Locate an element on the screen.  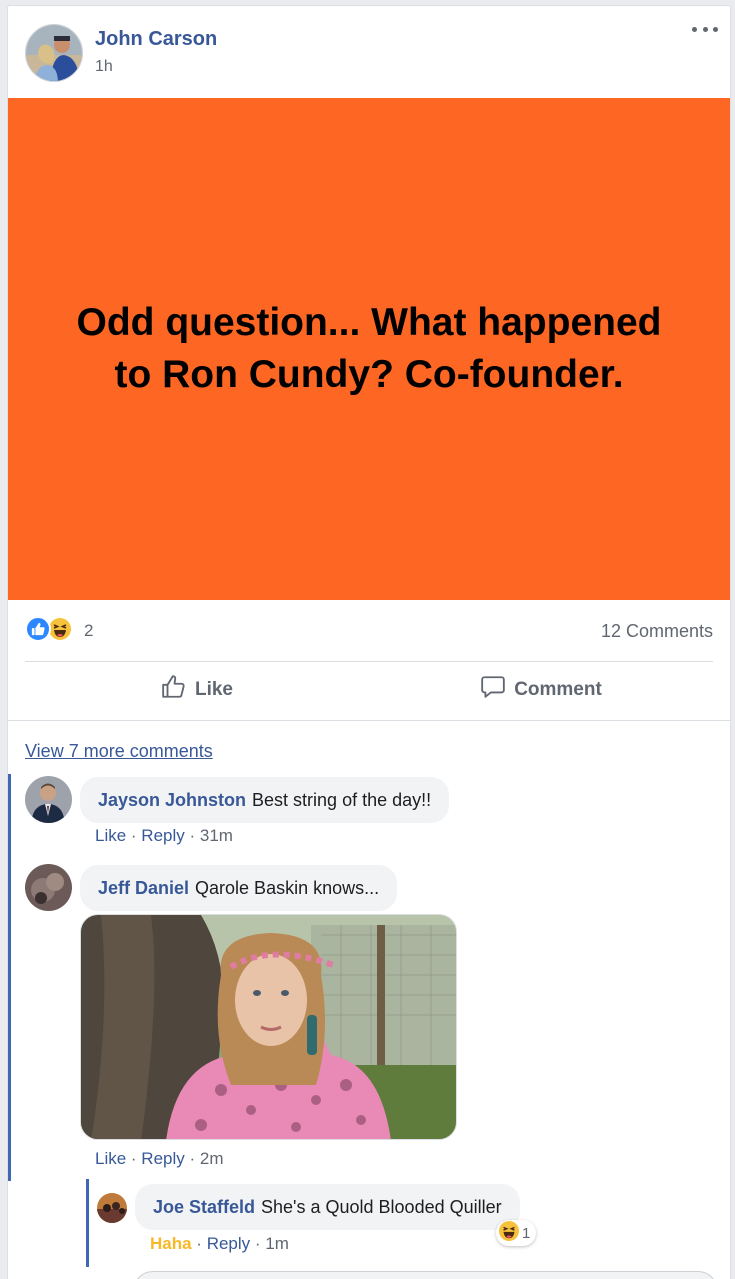
comment-bubble: Jayson Johnston Best string of the day!! is located at coordinates (265, 800).